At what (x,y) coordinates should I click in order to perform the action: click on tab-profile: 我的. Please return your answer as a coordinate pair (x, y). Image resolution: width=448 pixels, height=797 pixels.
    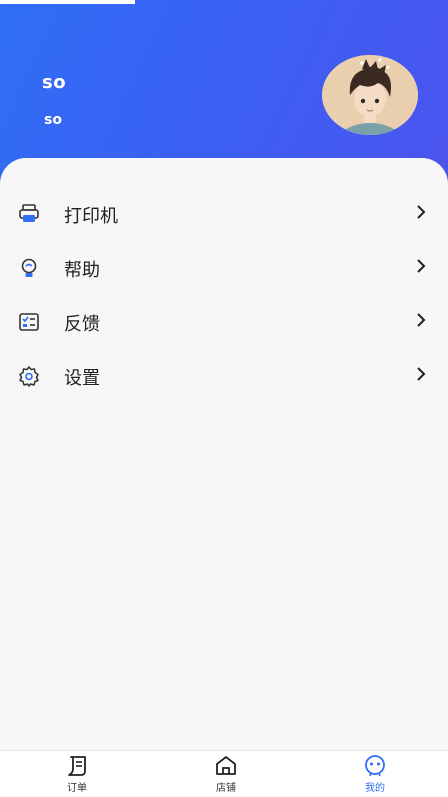
    Looking at the image, I should click on (375, 776).